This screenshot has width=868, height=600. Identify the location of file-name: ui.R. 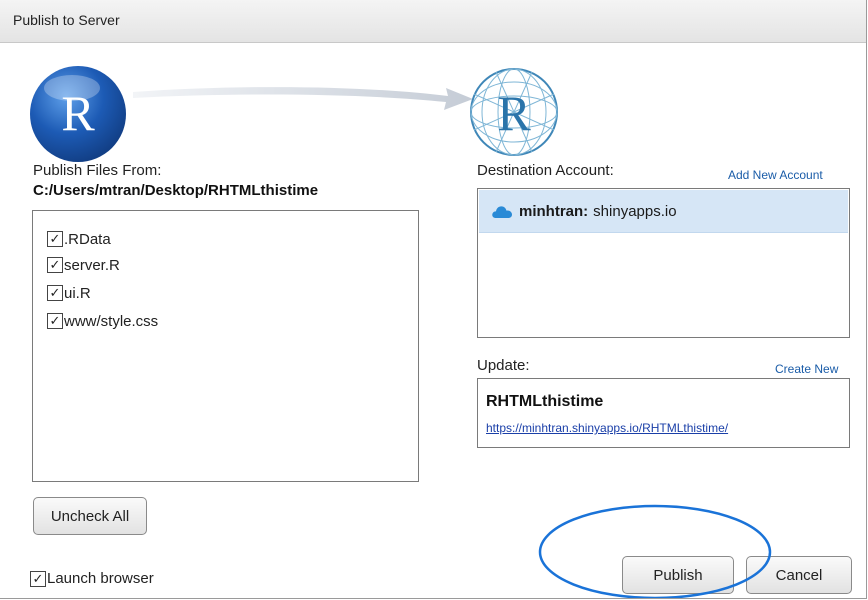
(77, 293).